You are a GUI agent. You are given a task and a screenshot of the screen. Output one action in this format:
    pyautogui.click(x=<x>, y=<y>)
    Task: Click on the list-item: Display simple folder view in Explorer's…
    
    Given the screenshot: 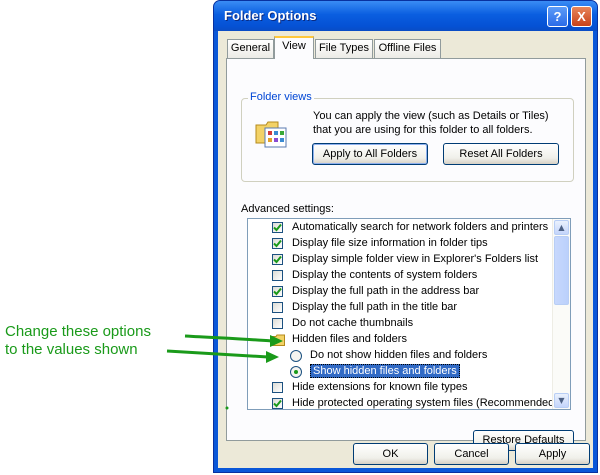 What is the action you would take?
    pyautogui.click(x=401, y=260)
    